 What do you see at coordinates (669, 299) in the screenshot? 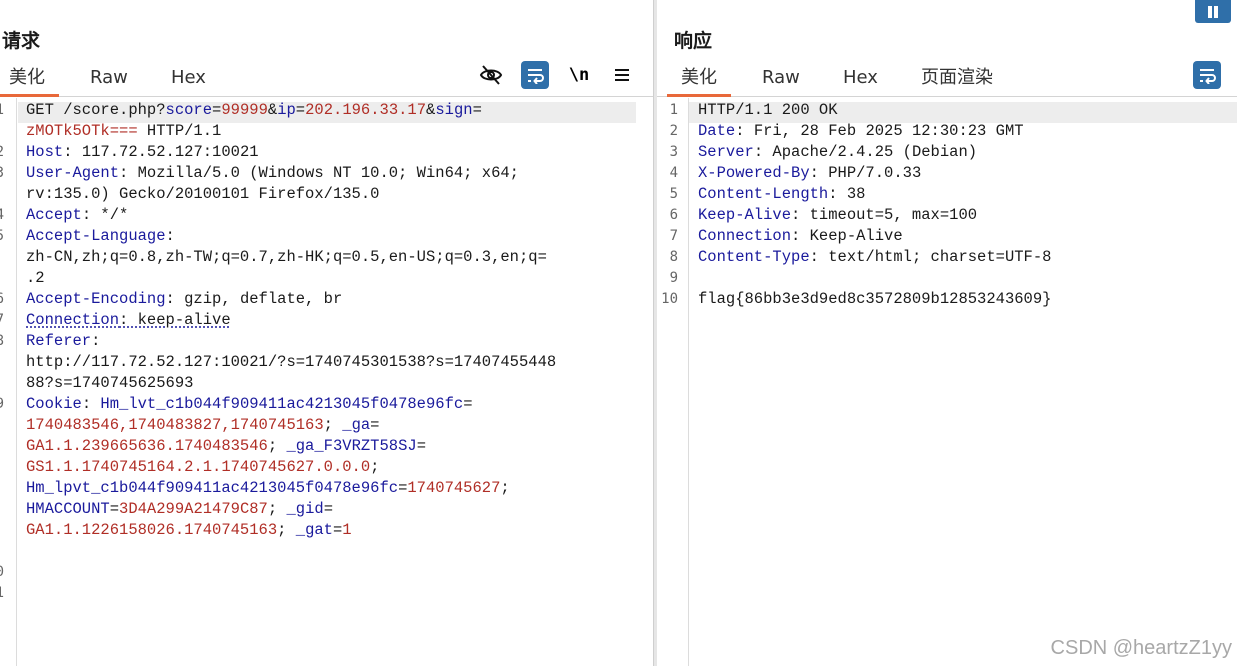
I see `line-number: 10` at bounding box center [669, 299].